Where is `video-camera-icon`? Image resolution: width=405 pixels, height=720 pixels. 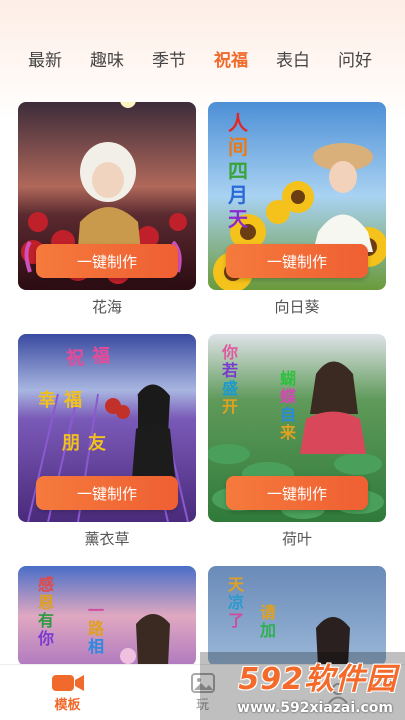
video-camera-icon is located at coordinates (67, 683).